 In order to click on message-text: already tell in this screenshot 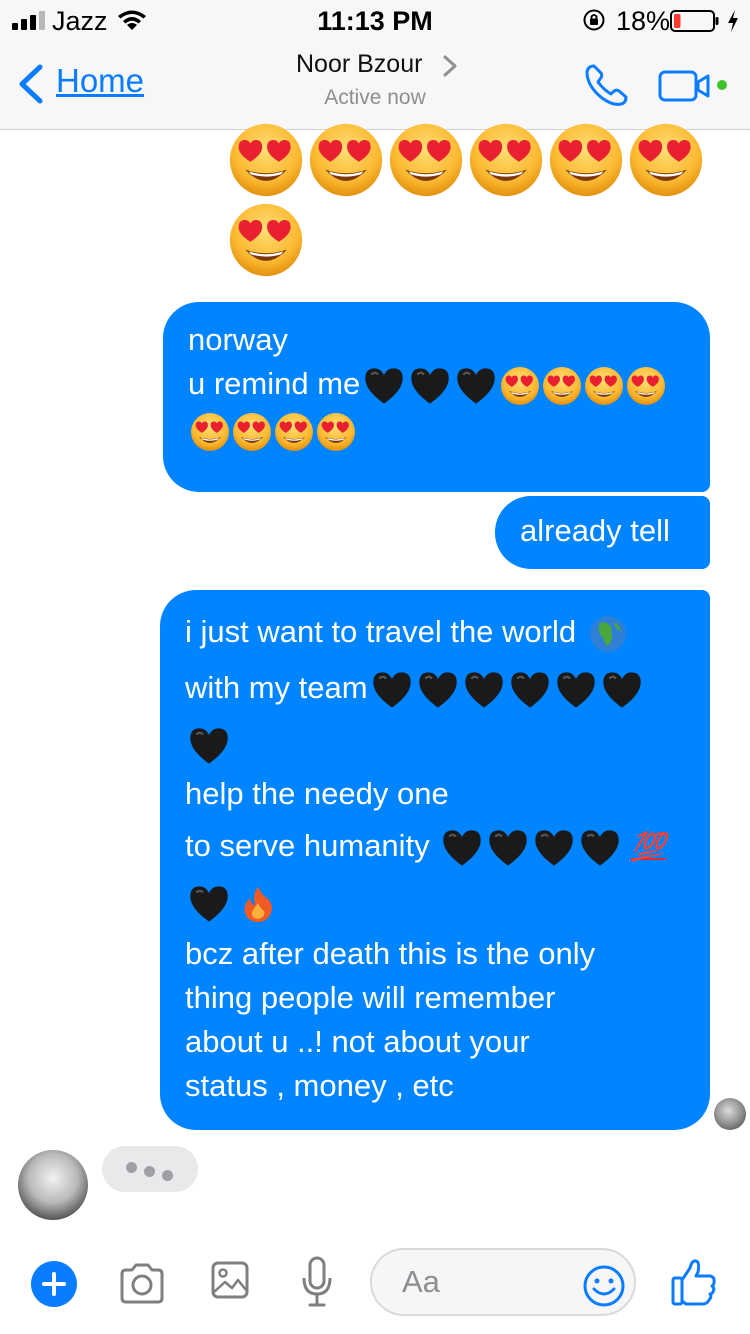, I will do `click(595, 530)`.